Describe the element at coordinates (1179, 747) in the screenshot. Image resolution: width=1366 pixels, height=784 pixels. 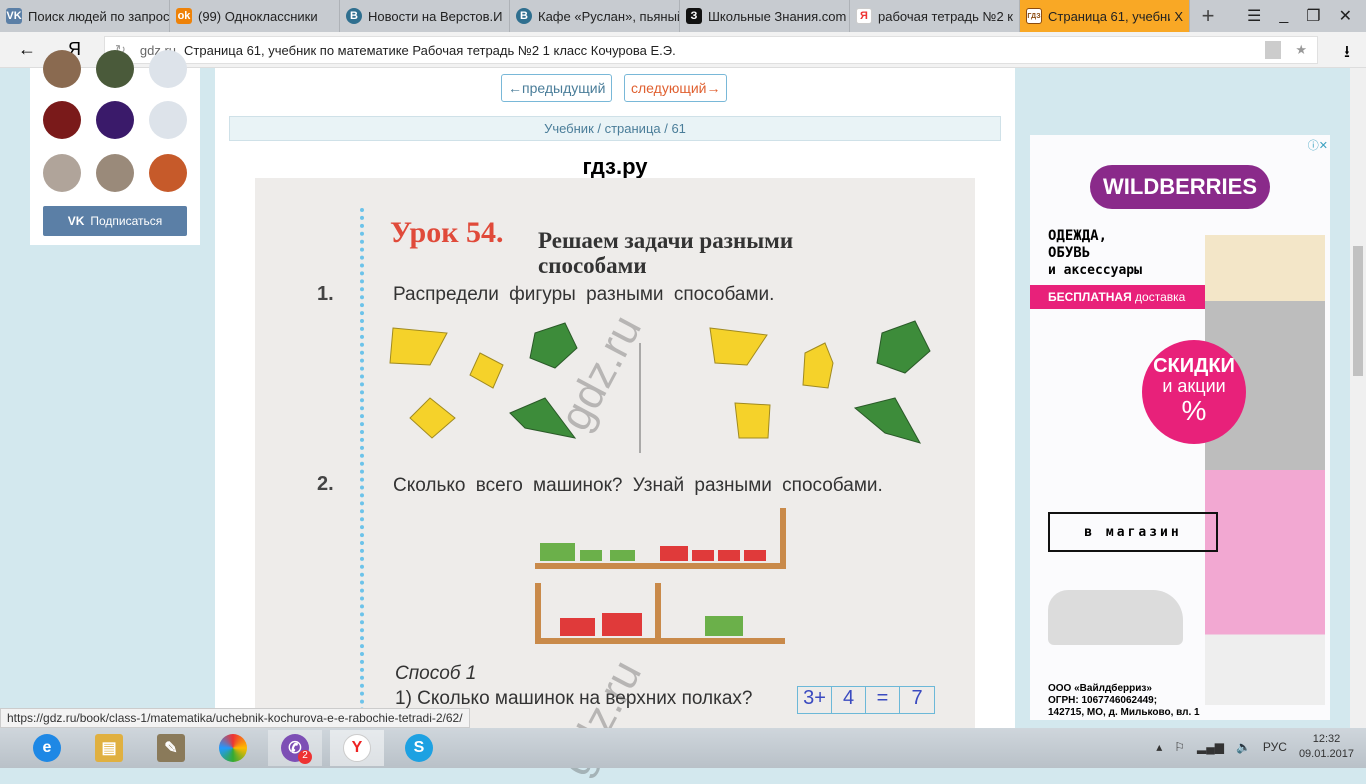
I see `flag-icon: ⚐` at that location.